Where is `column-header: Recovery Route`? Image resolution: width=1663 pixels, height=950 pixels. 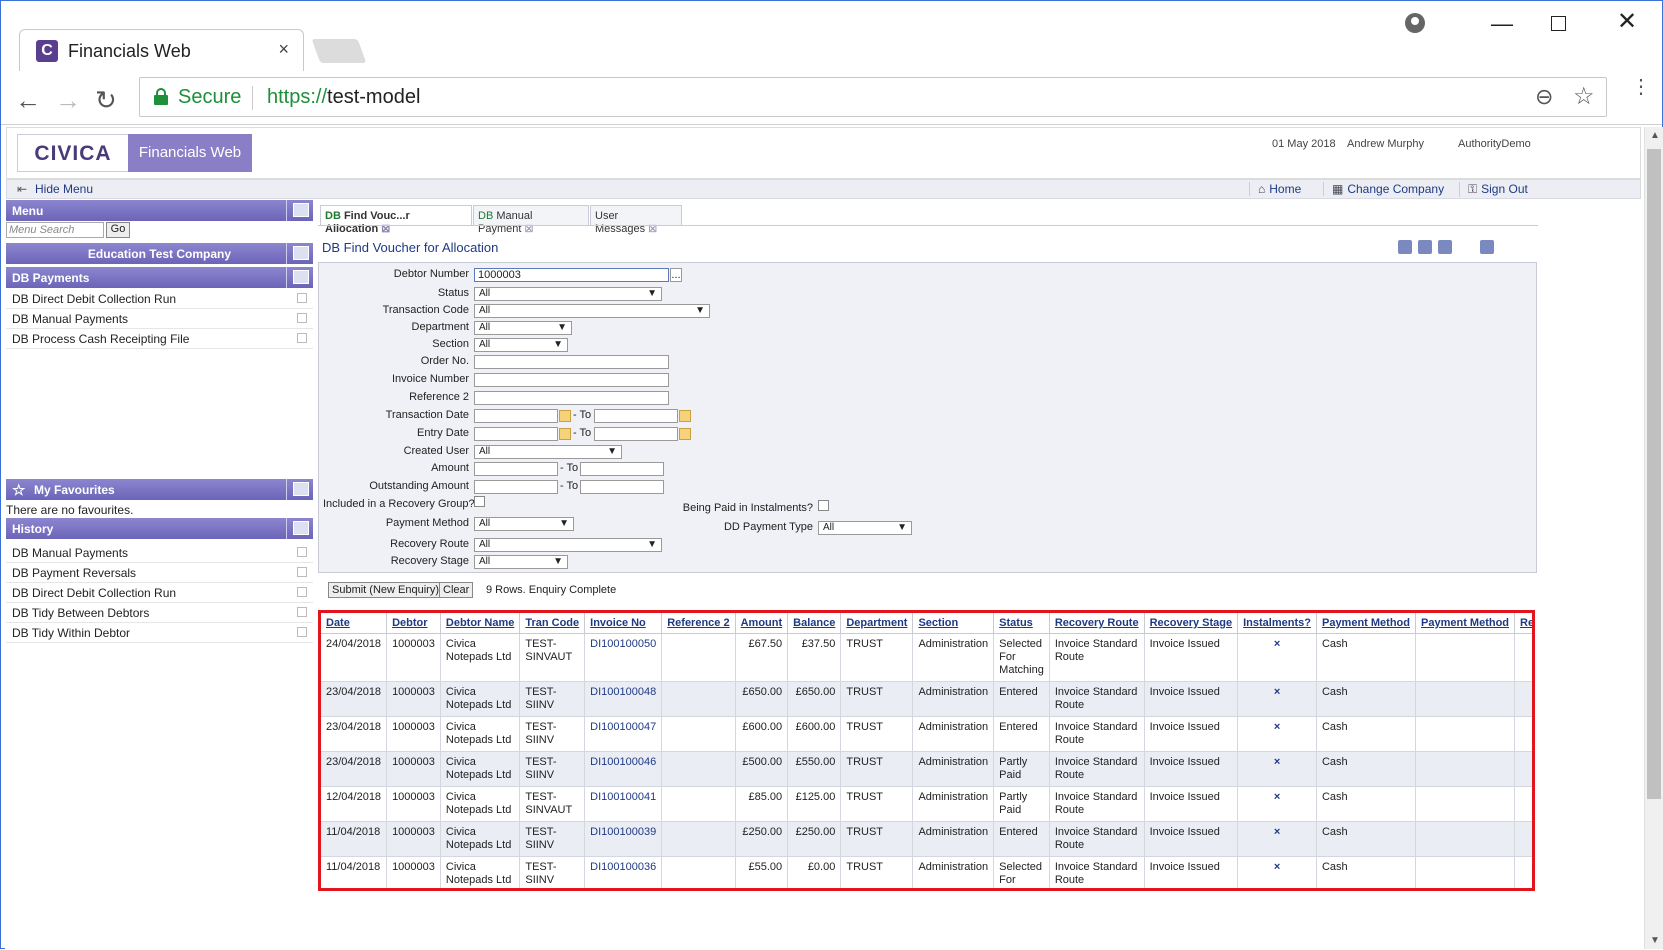 column-header: Recovery Route is located at coordinates (1097, 623).